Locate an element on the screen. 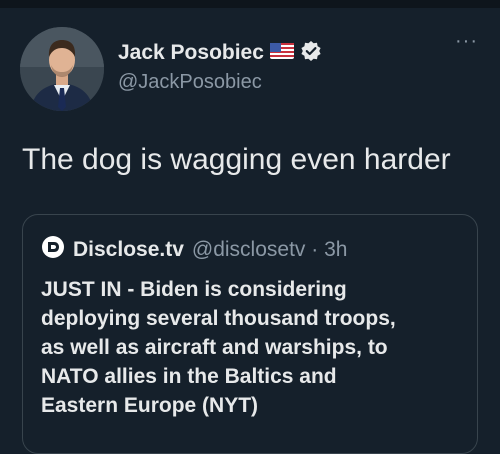  quoted-text-line: JUST IN - Biden is considering is located at coordinates (194, 289).